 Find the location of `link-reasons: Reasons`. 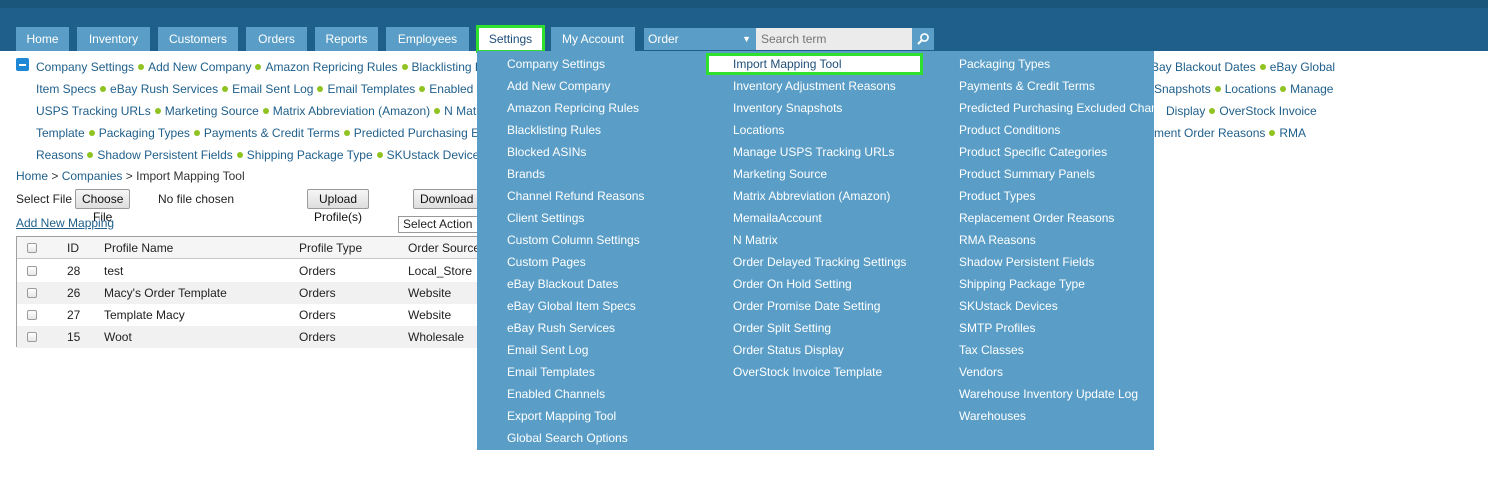

link-reasons: Reasons is located at coordinates (59, 155).